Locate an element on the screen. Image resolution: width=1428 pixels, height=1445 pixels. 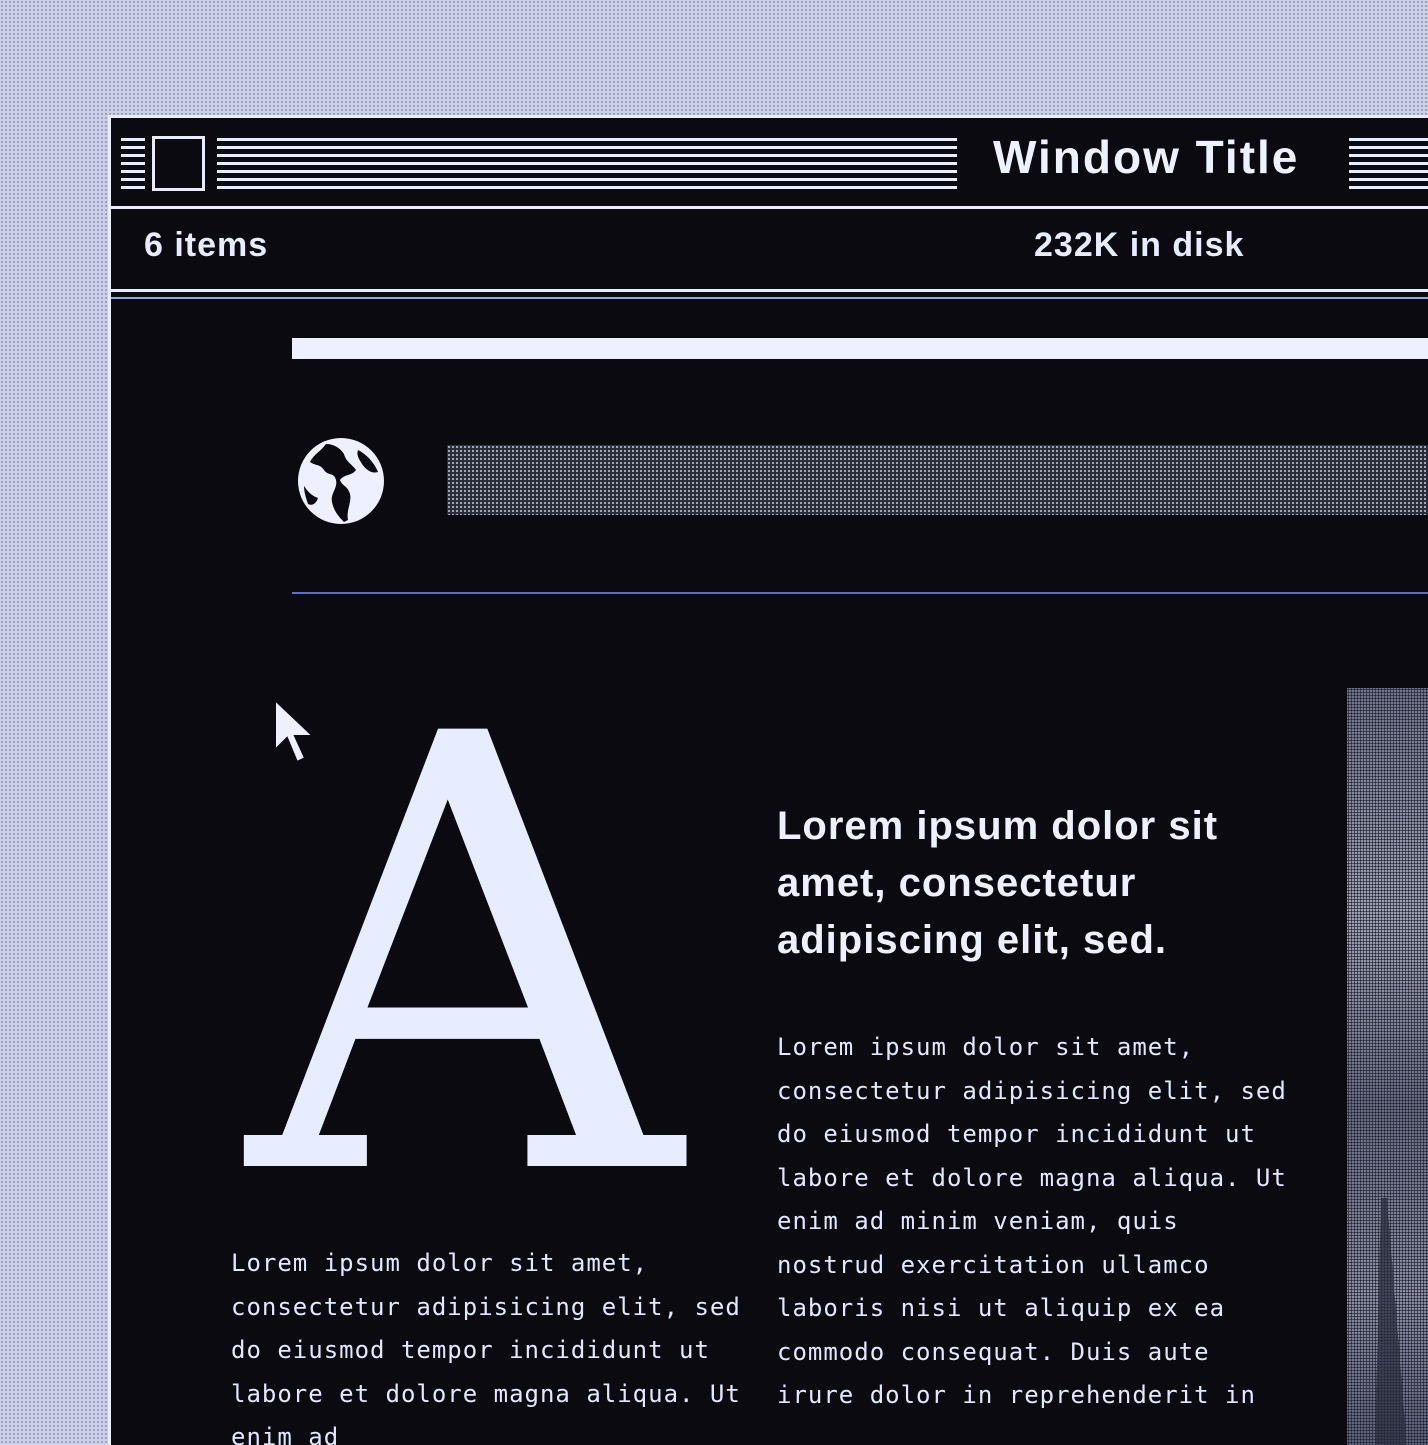
toolbar-strip is located at coordinates (860, 348).